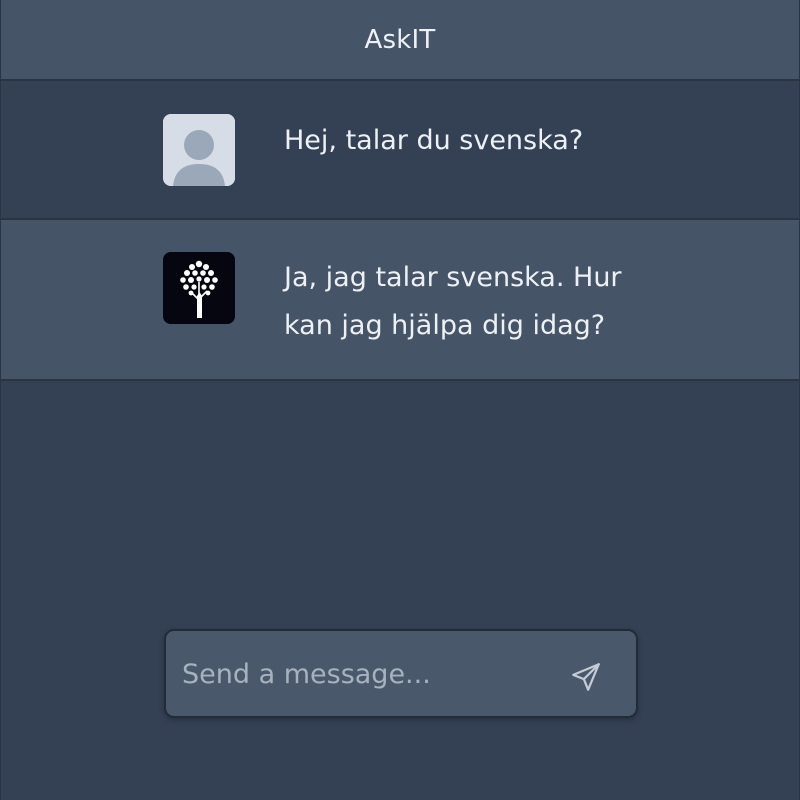  Describe the element at coordinates (199, 150) in the screenshot. I see `user-avatar-icon` at that location.